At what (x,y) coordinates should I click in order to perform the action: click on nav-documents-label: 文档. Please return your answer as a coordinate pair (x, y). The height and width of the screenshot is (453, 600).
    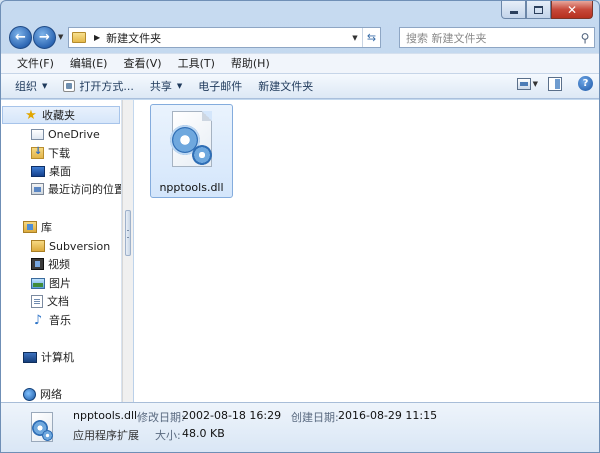
    Looking at the image, I should click on (58, 301).